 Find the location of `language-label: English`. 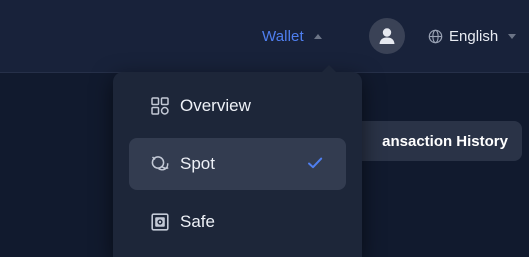

language-label: English is located at coordinates (474, 36).